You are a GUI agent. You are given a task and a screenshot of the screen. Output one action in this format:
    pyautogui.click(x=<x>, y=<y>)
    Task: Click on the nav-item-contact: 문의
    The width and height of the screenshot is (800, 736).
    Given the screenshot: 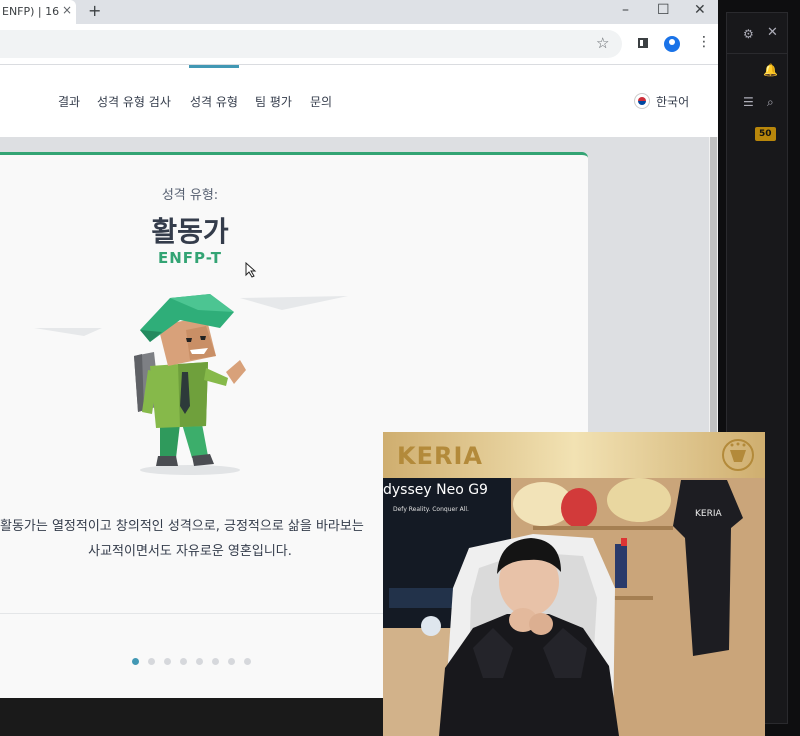 What is the action you would take?
    pyautogui.click(x=321, y=101)
    